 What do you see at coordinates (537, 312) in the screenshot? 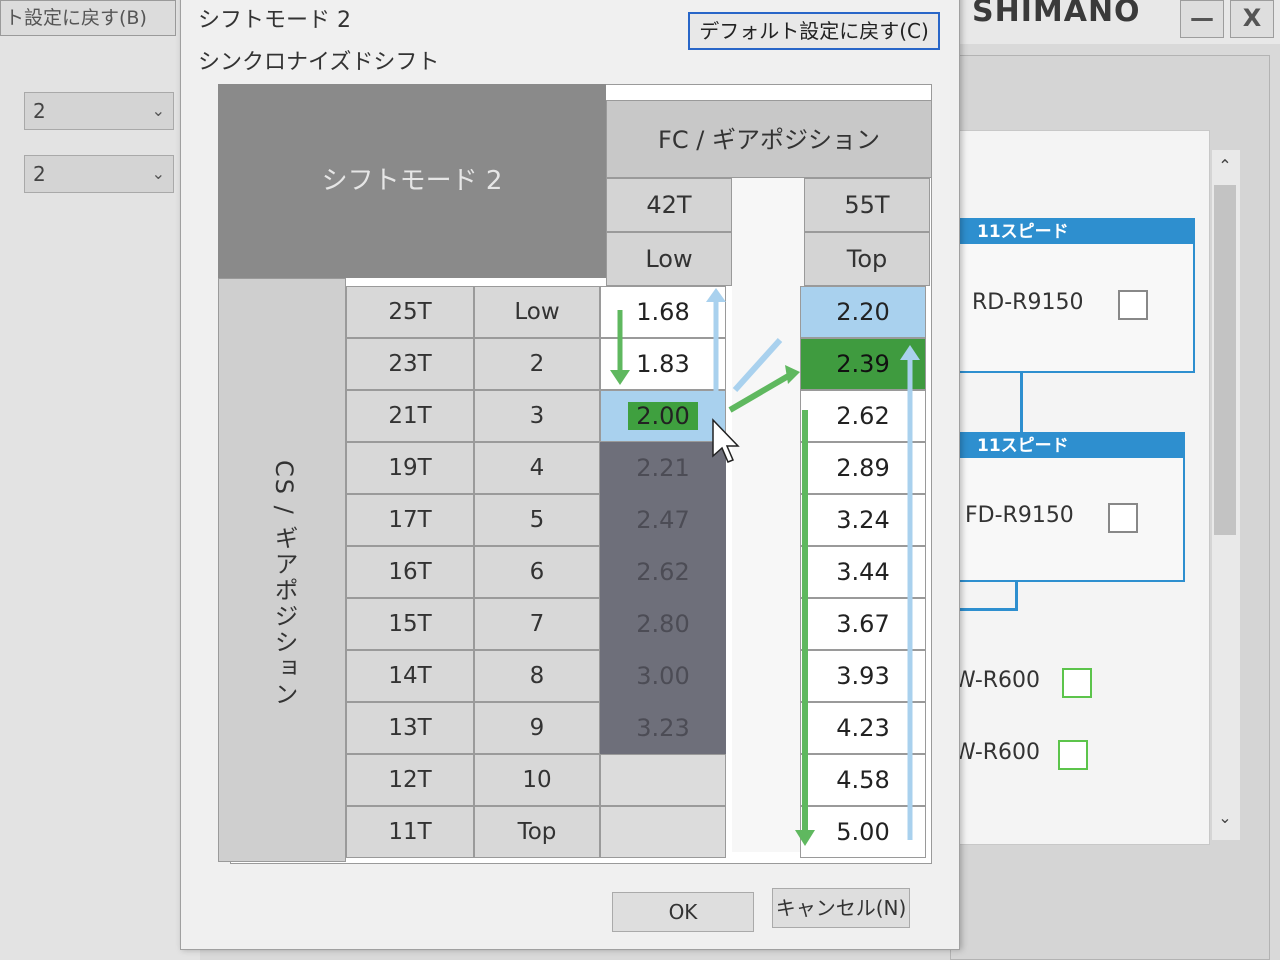
I see `cs-position-cell: Low` at bounding box center [537, 312].